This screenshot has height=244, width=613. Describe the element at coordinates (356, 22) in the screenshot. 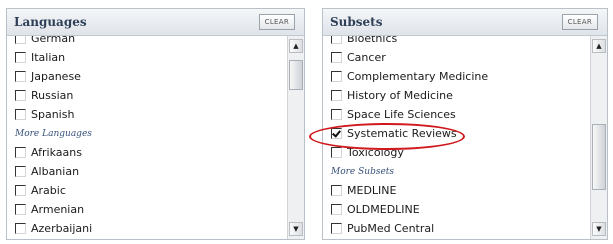

I see `subsets-title: Subsets` at that location.